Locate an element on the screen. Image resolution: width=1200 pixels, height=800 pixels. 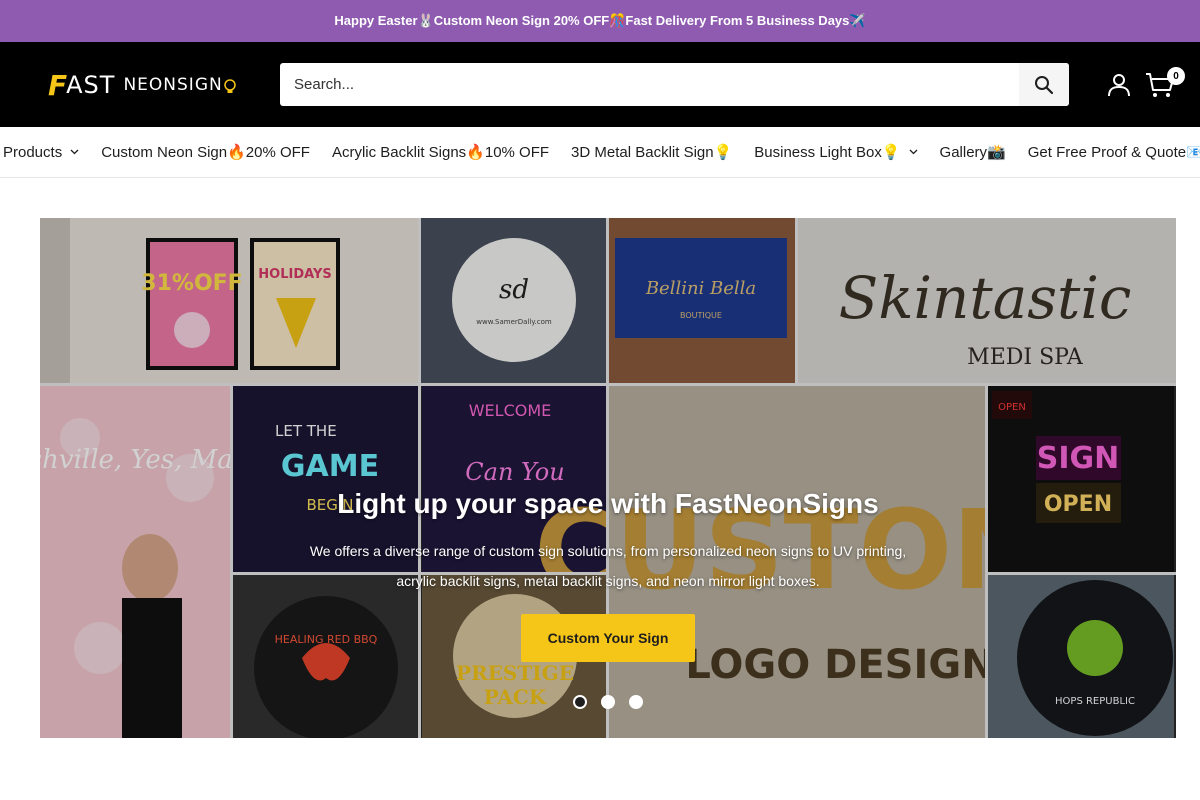
nav-item-custom-neon-sign: Custom Neon Sign🔥20% OFF is located at coordinates (205, 152).